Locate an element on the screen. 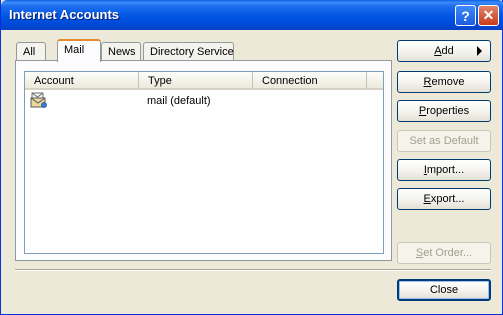 This screenshot has width=503, height=315. tab-news: News is located at coordinates (121, 51).